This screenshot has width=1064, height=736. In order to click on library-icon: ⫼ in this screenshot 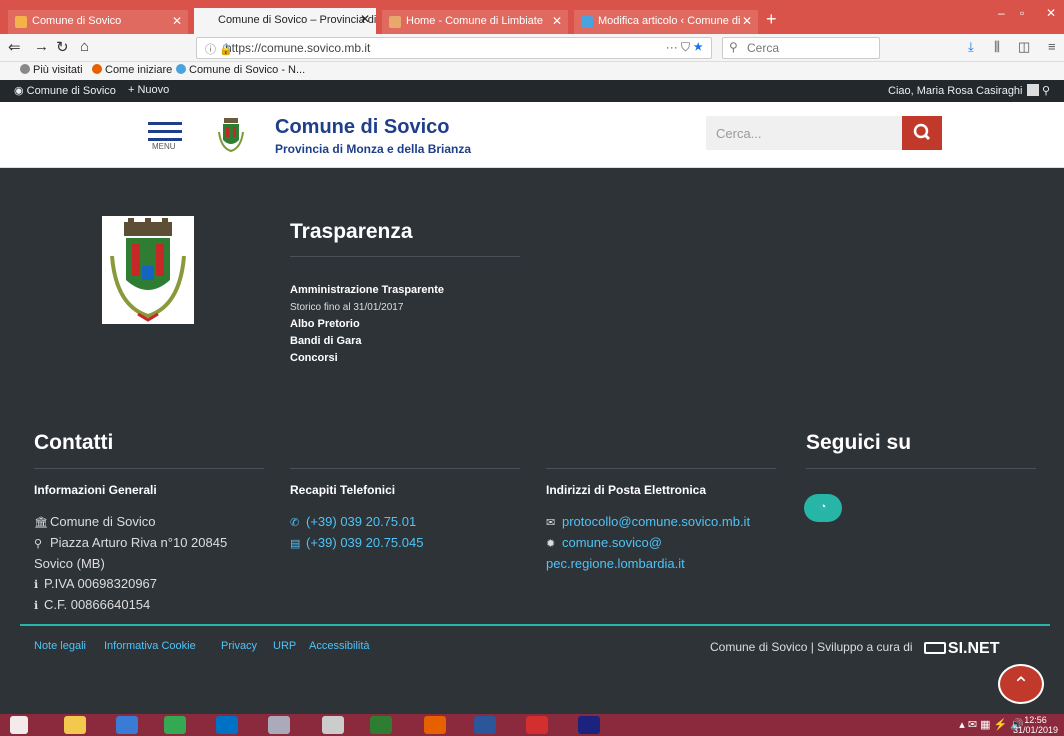, I will do `click(997, 47)`.